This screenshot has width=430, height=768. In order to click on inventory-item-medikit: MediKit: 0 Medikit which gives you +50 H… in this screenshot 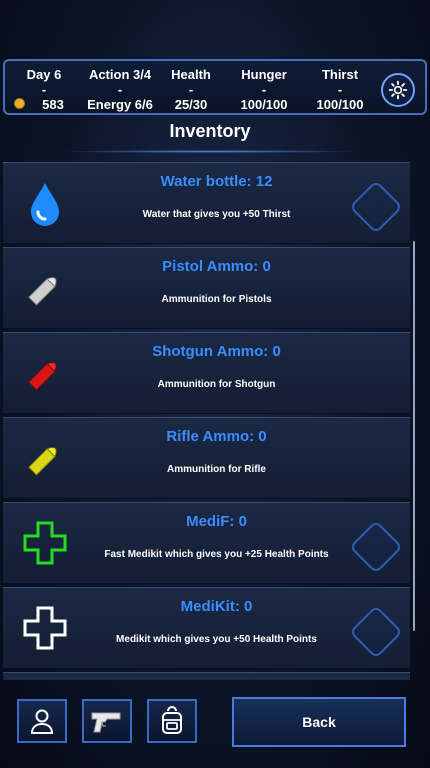, I will do `click(206, 628)`.